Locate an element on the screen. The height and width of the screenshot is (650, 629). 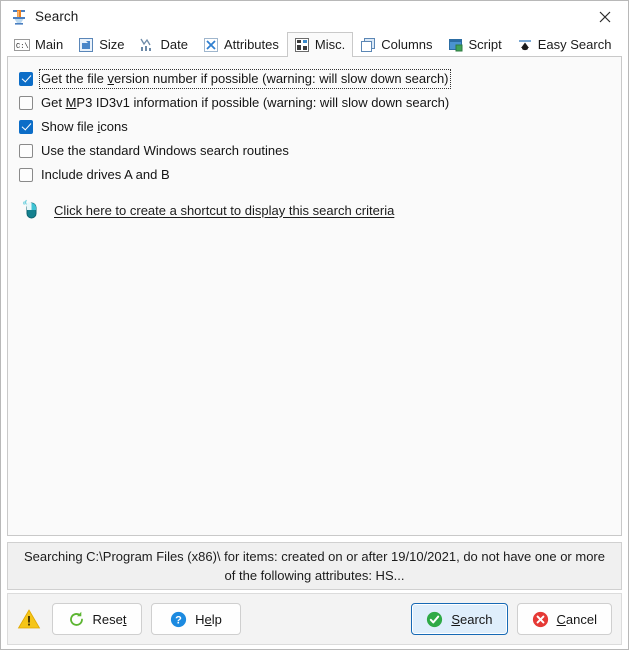
tab-script: Script is located at coordinates (475, 44).